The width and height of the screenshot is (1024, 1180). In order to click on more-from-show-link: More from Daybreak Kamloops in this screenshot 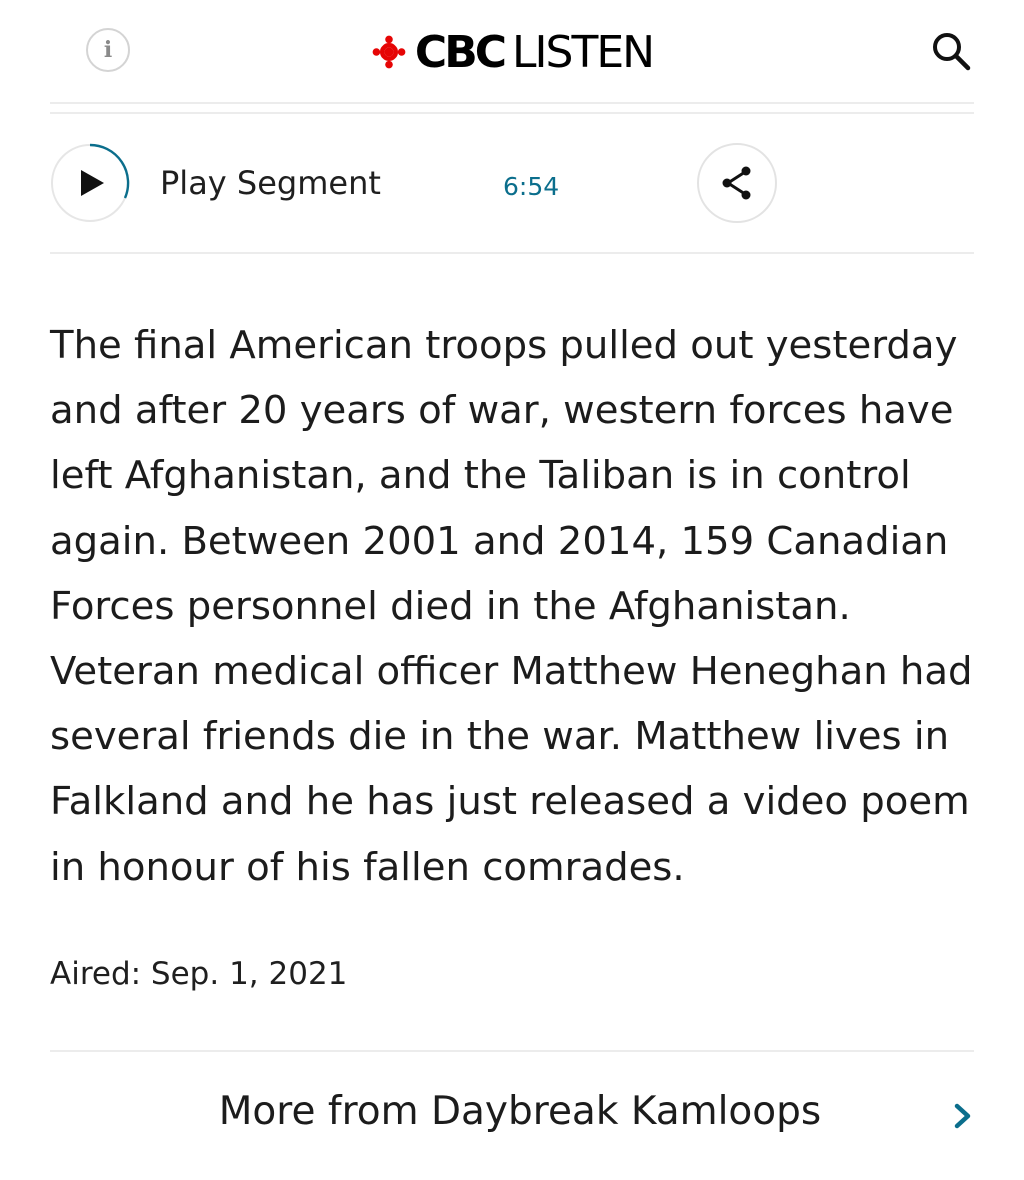, I will do `click(512, 1112)`.